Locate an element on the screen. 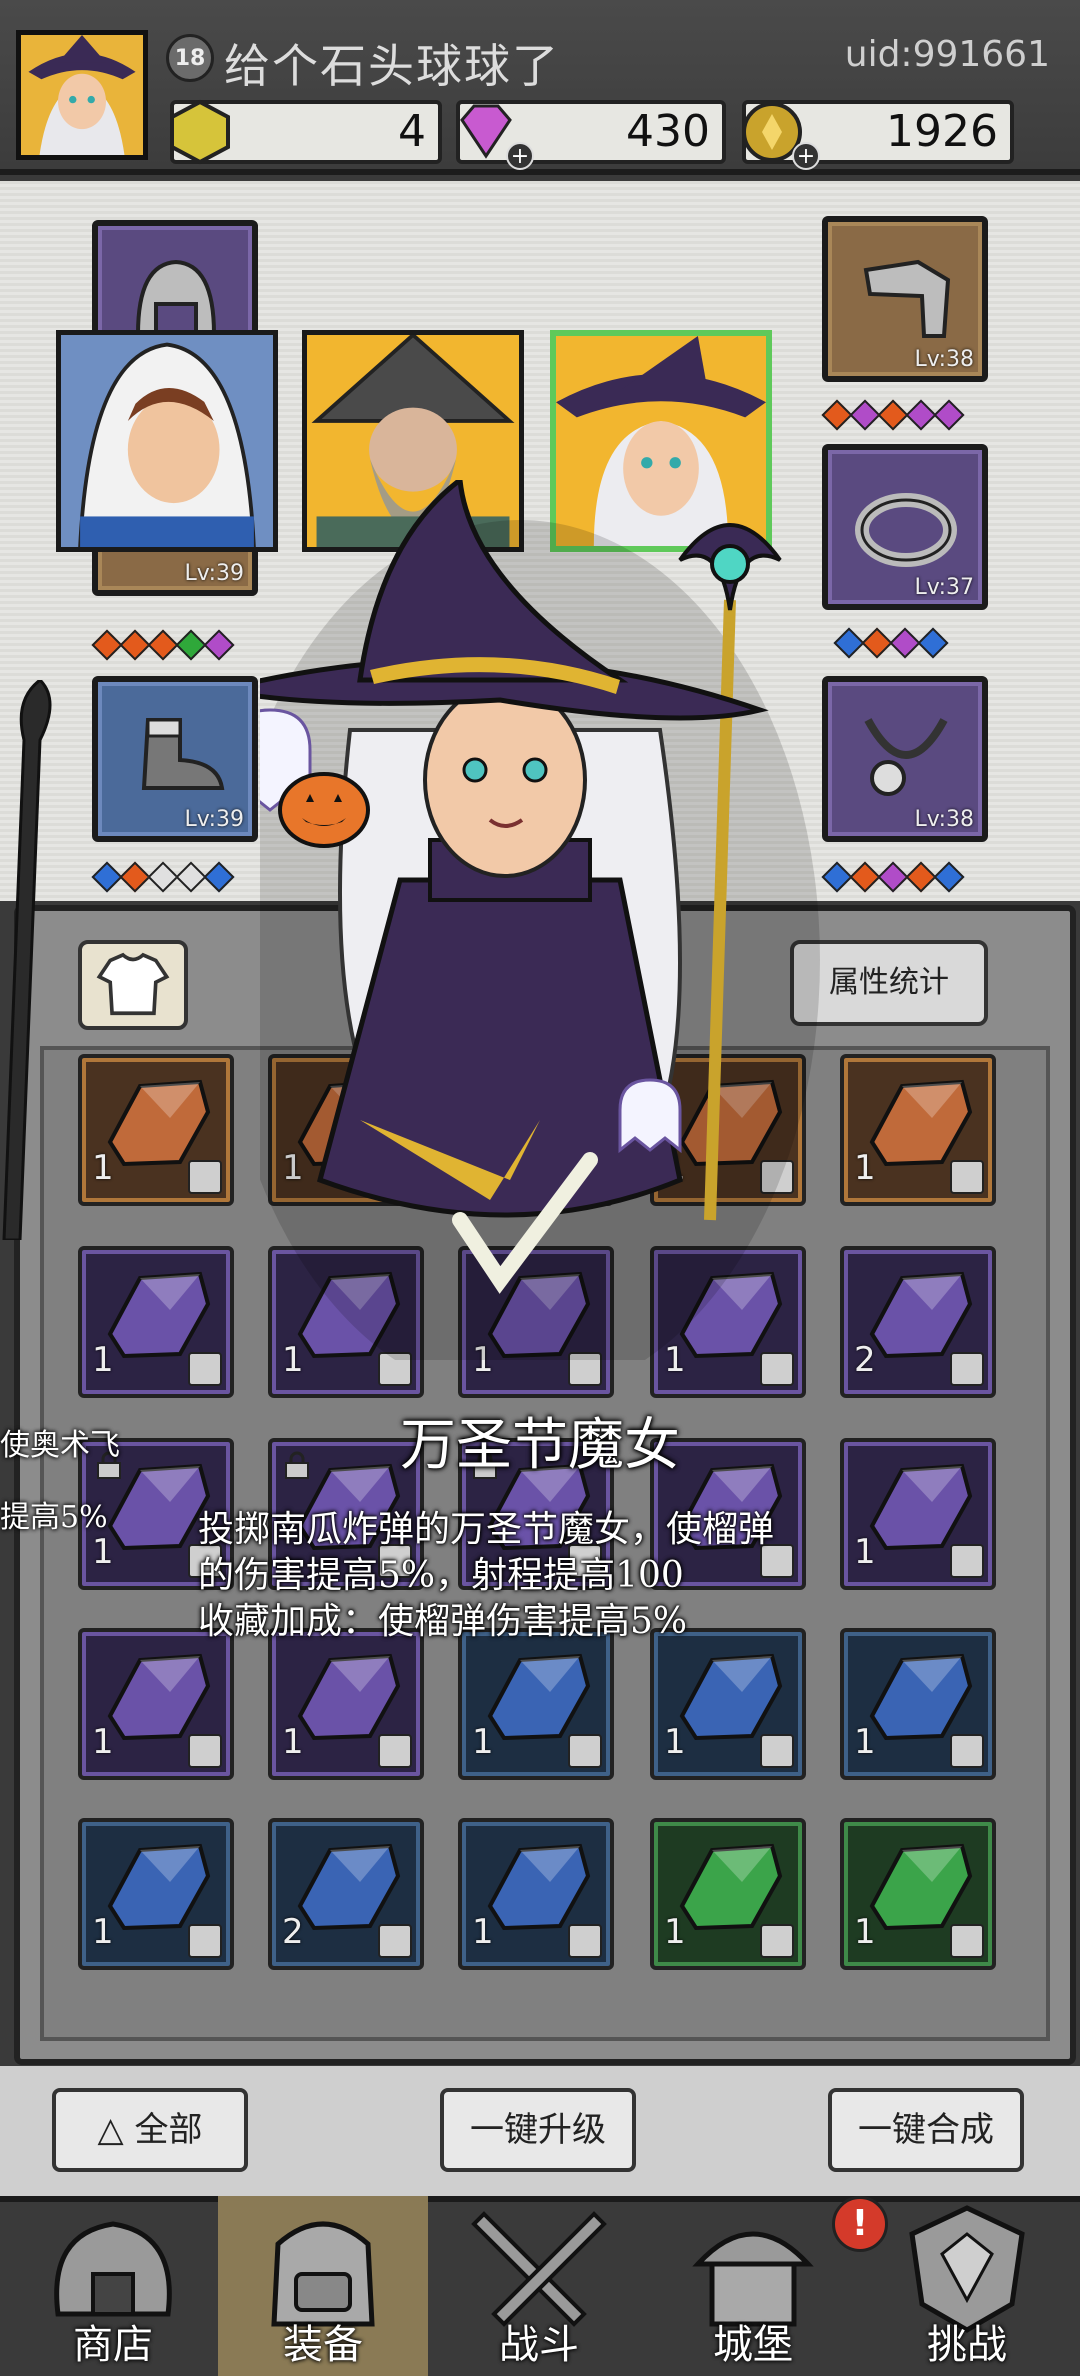 The image size is (1080, 2376). nav-battle: 战斗 is located at coordinates (539, 2286).